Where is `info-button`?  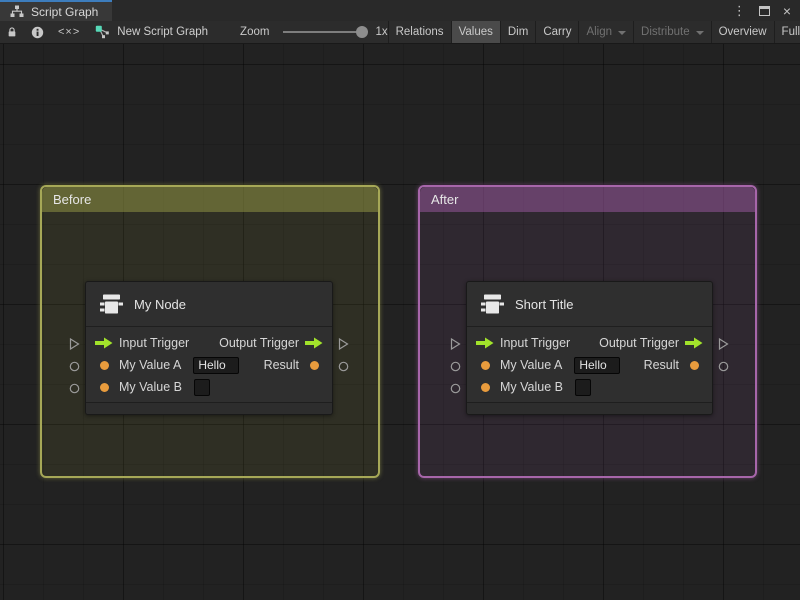
info-button is located at coordinates (37, 32).